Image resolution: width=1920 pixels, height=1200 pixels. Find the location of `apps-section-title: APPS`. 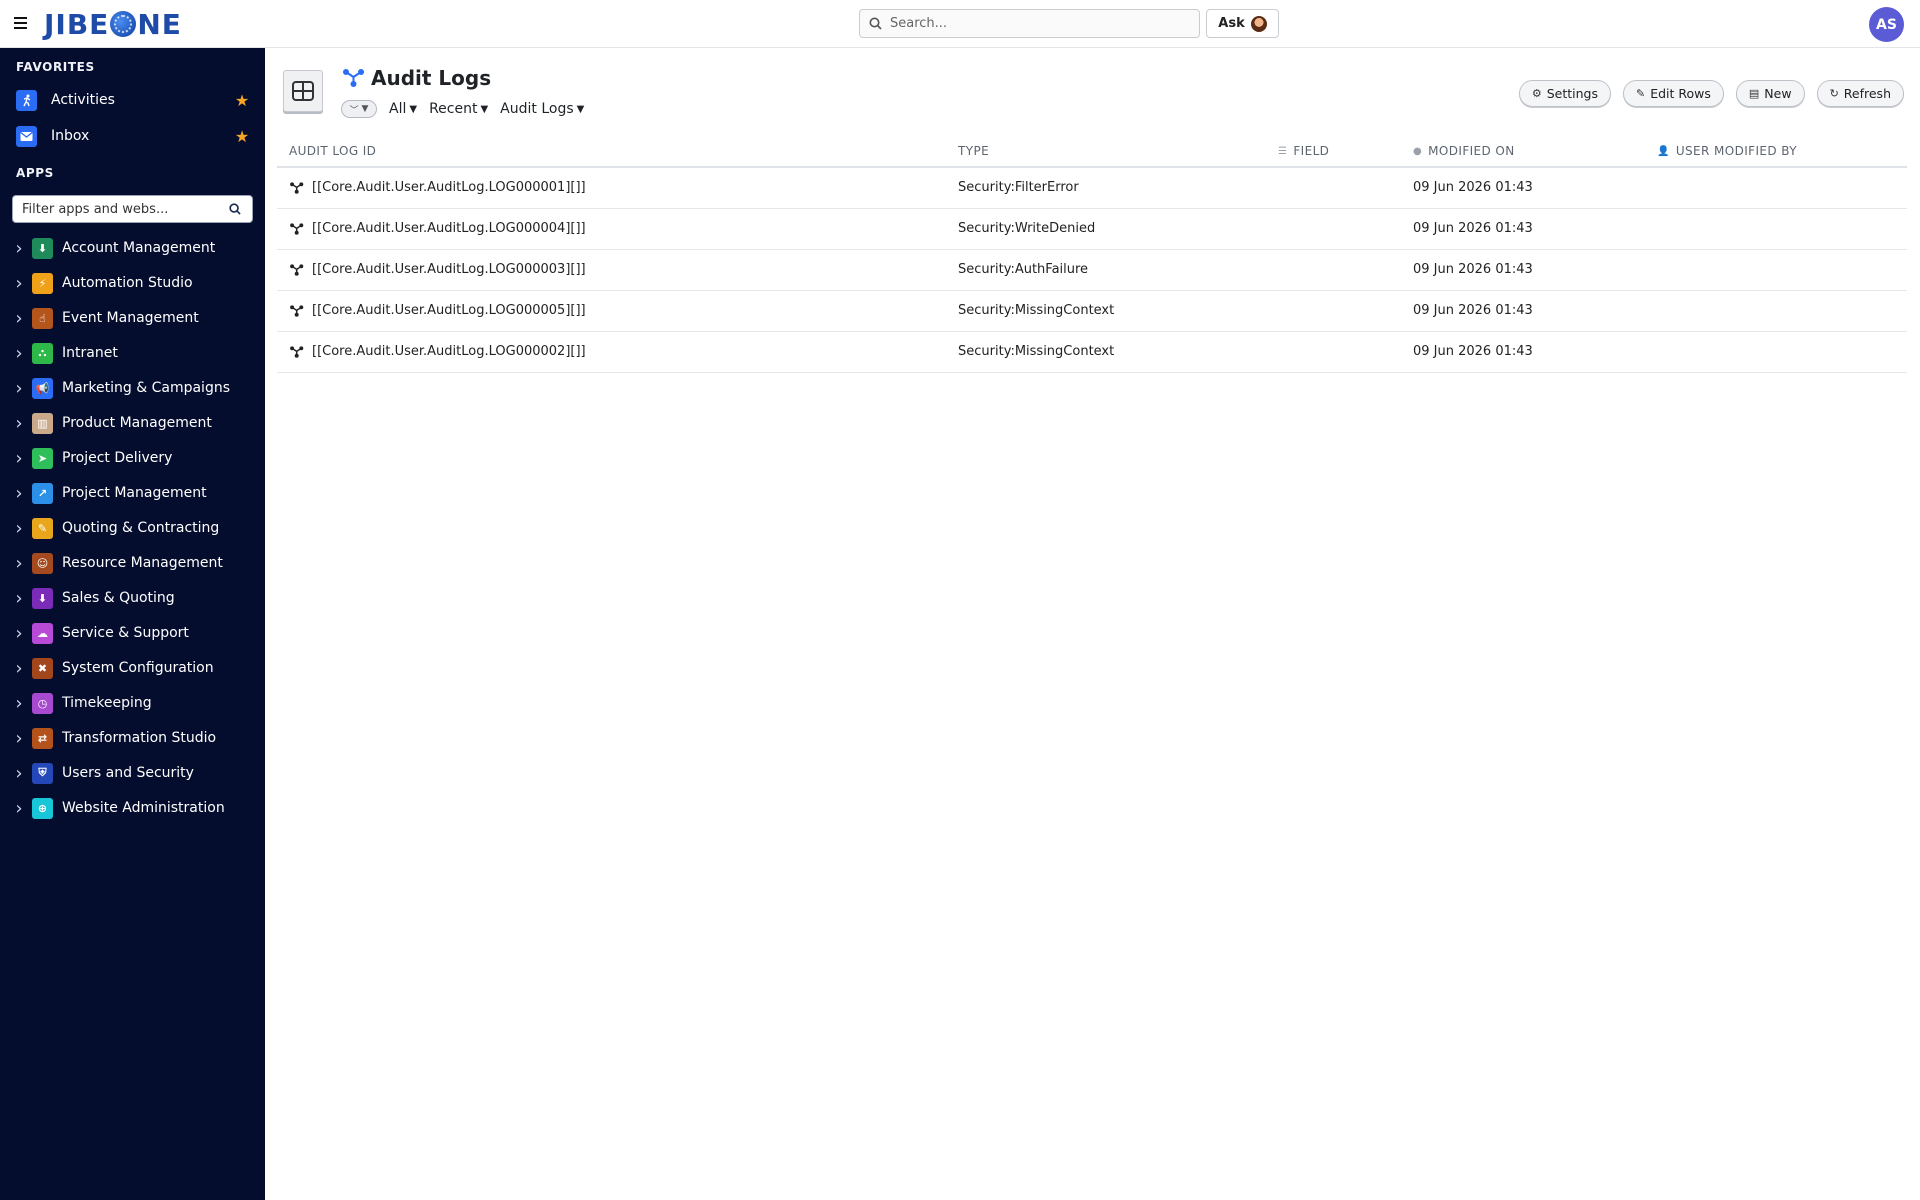

apps-section-title: APPS is located at coordinates (35, 173).